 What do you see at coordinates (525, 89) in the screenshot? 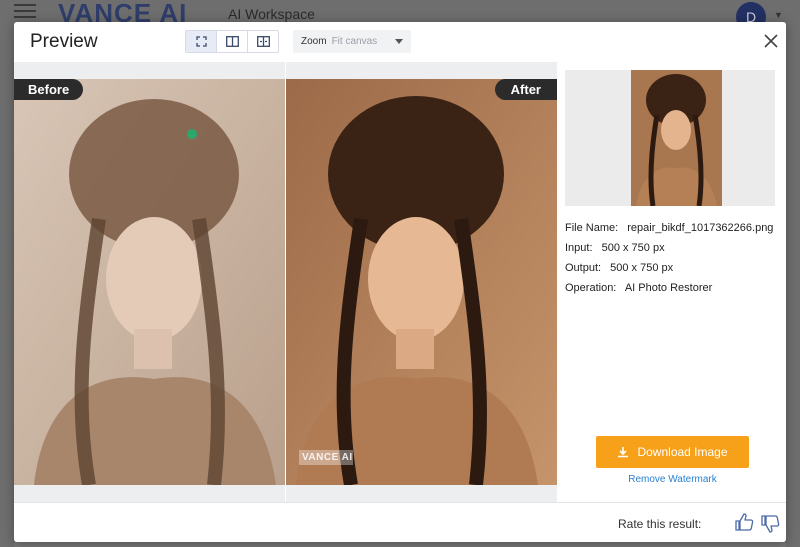
I see `after-label: After` at bounding box center [525, 89].